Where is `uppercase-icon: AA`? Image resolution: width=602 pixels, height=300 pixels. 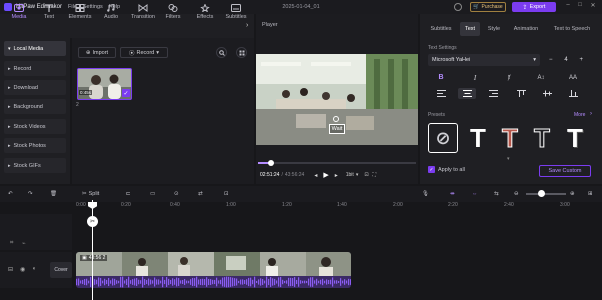 uppercase-icon: AA is located at coordinates (573, 77).